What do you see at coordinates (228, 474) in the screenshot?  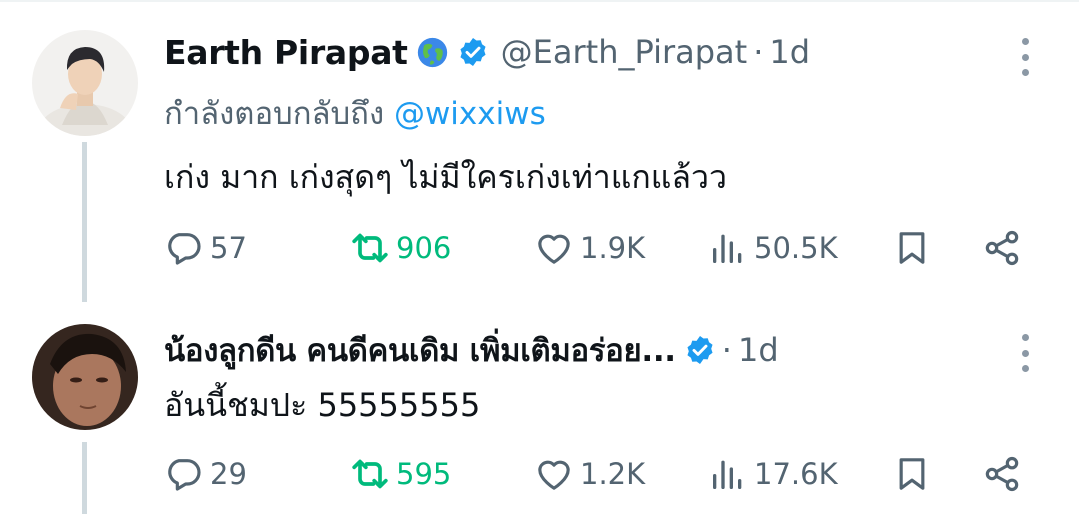 I see `reply-count: 29` at bounding box center [228, 474].